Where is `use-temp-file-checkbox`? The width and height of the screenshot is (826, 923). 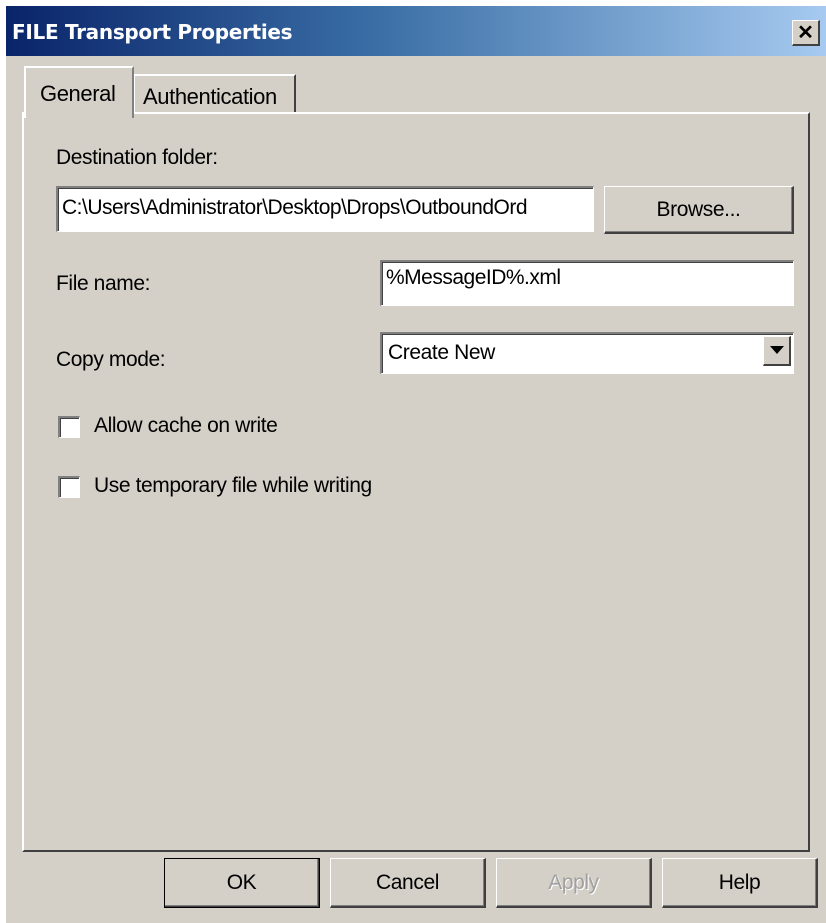 use-temp-file-checkbox is located at coordinates (69, 487).